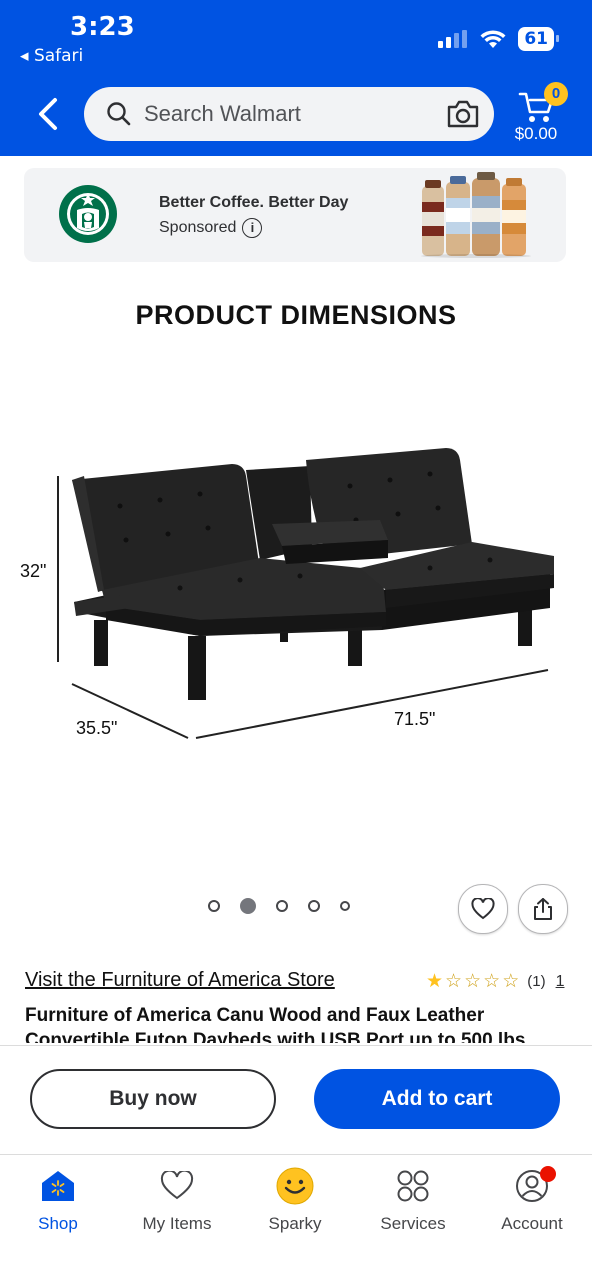 The height and width of the screenshot is (1280, 592). I want to click on coffee-bottles-image, so click(476, 215).